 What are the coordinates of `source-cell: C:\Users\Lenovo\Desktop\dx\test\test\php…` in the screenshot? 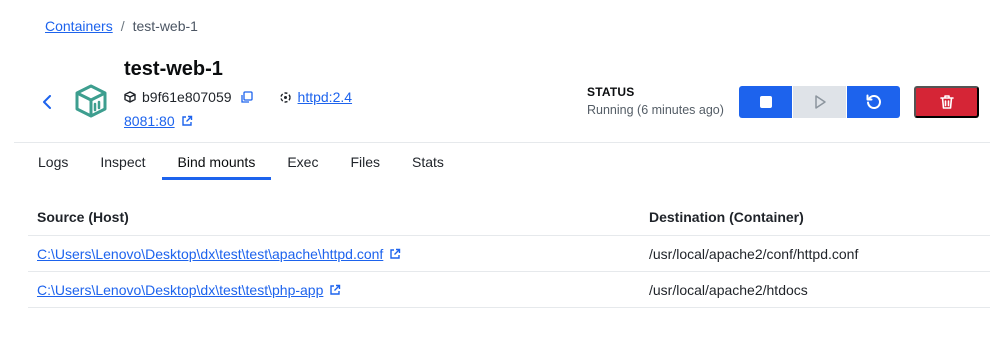 It's located at (334, 290).